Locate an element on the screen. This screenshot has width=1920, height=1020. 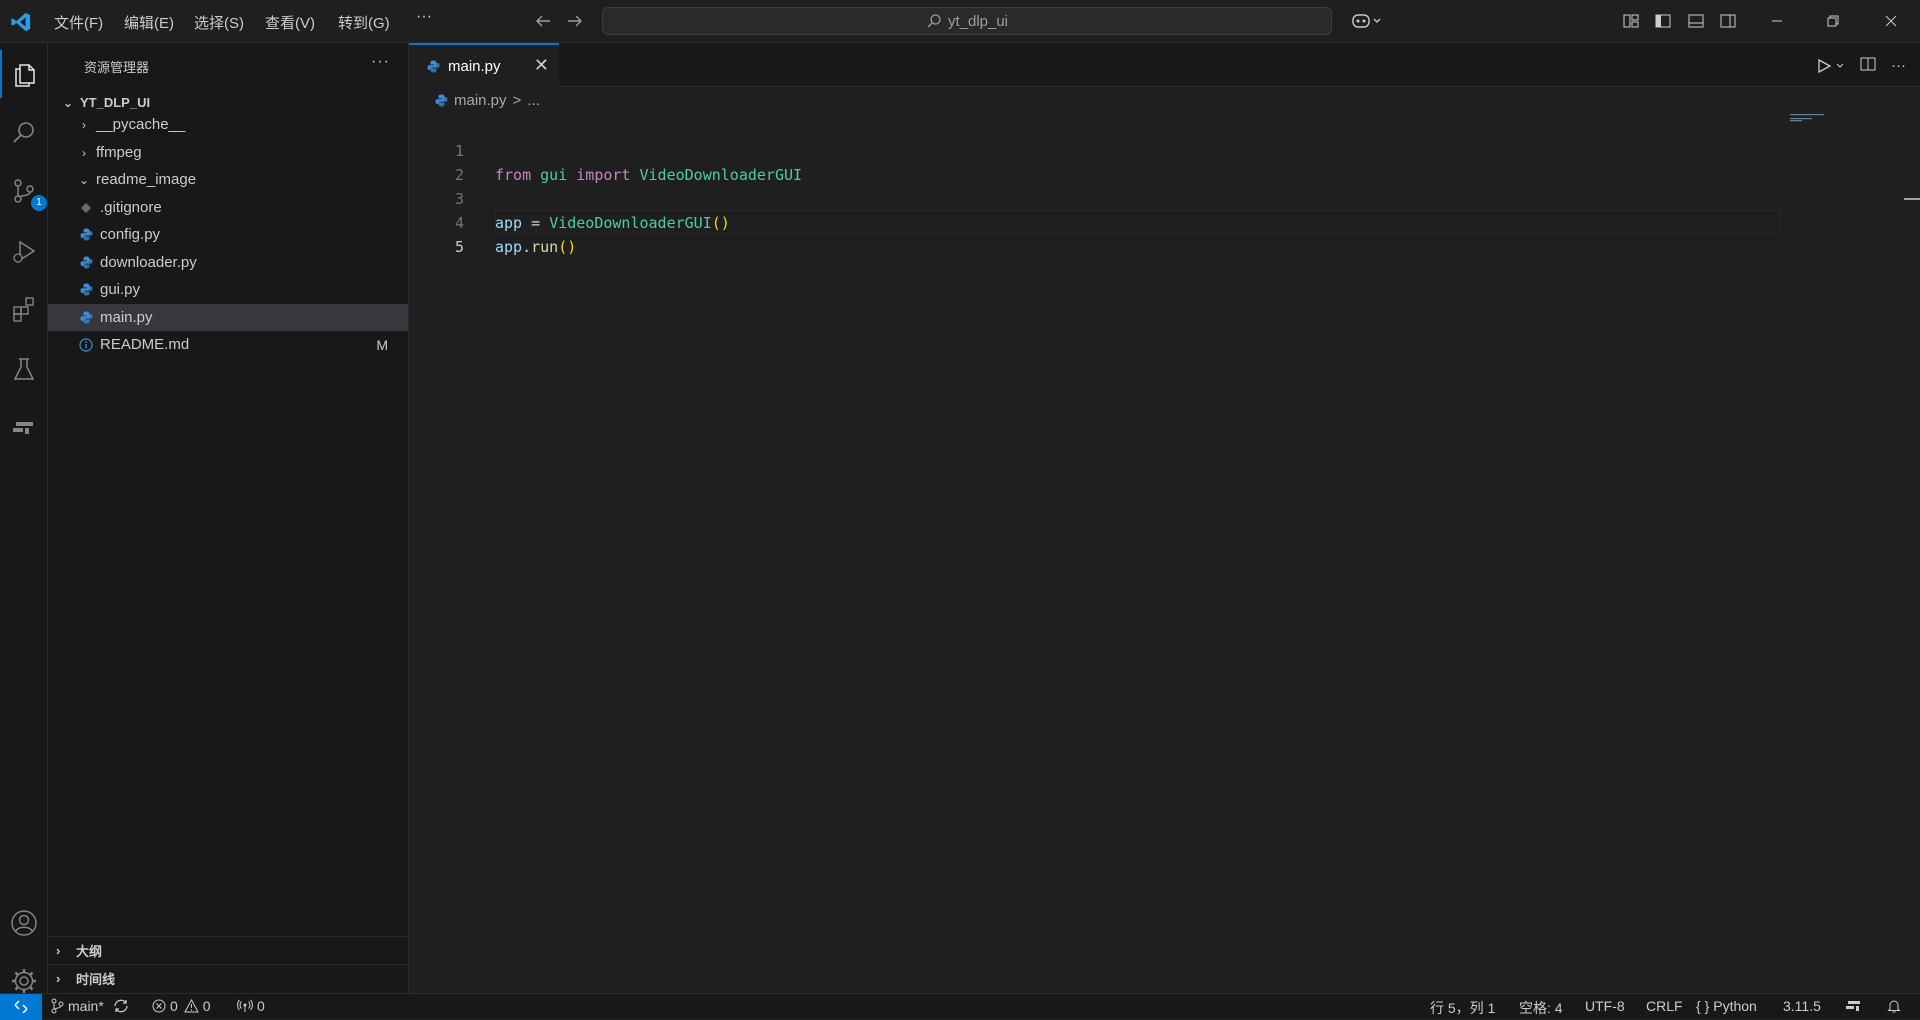
tree-item-config-py: config.py is located at coordinates (228, 234).